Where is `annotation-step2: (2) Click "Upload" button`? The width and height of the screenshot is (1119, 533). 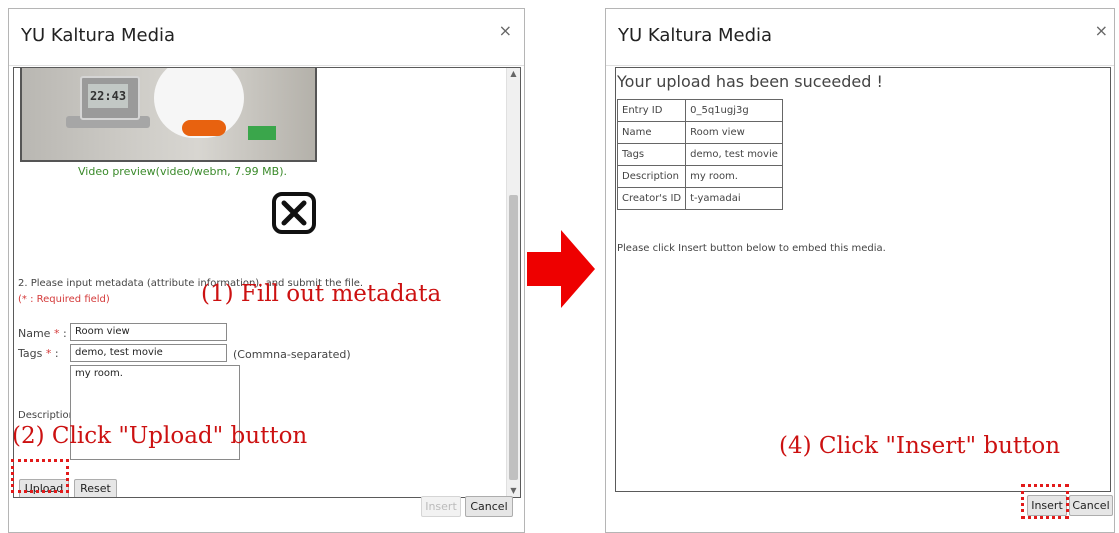
annotation-step2: (2) Click "Upload" button is located at coordinates (160, 436).